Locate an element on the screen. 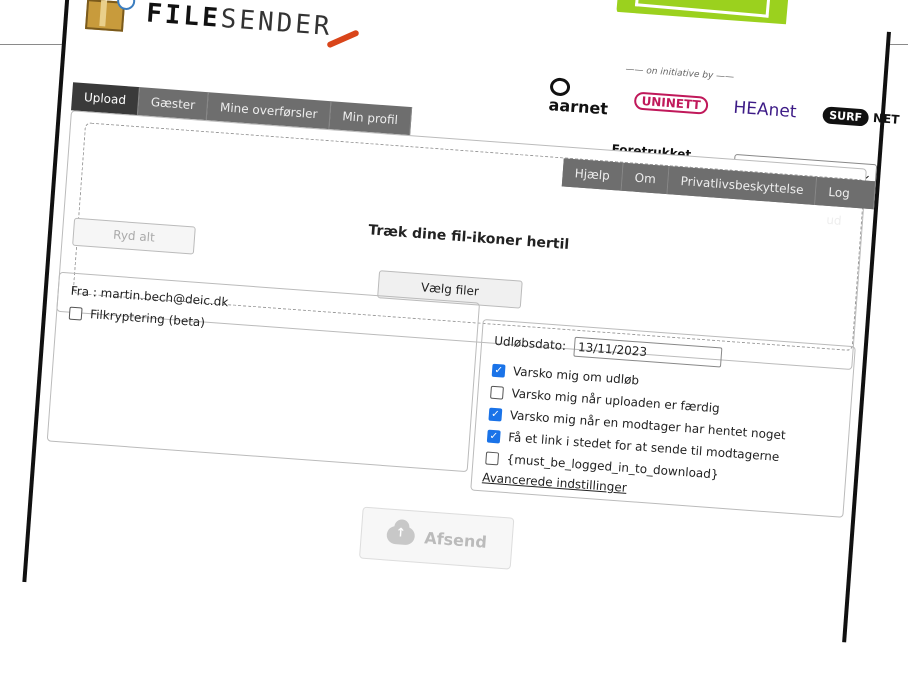 The width and height of the screenshot is (908, 679). surf-logo: SURF is located at coordinates (845, 116).